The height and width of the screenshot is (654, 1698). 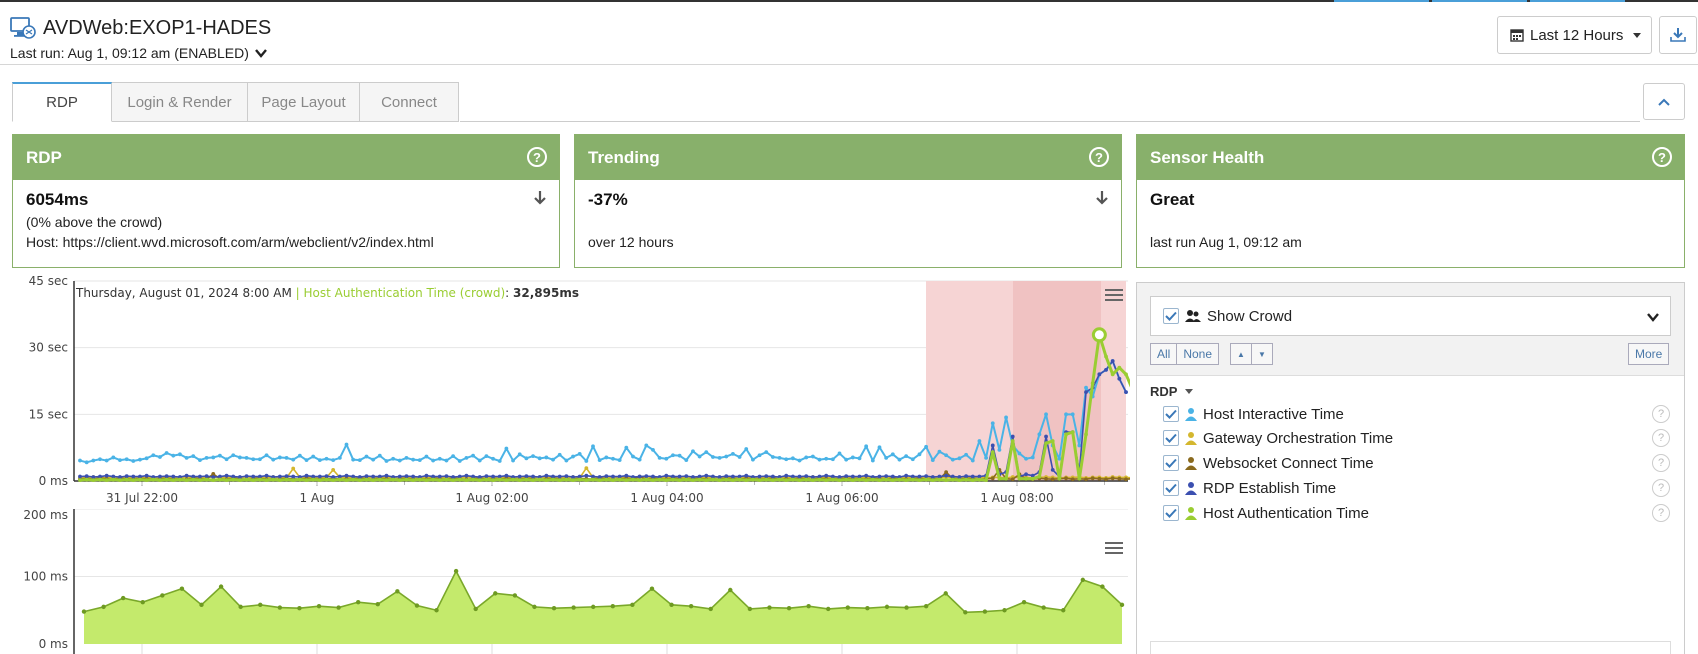 I want to click on check-icon, so click(x=1171, y=488).